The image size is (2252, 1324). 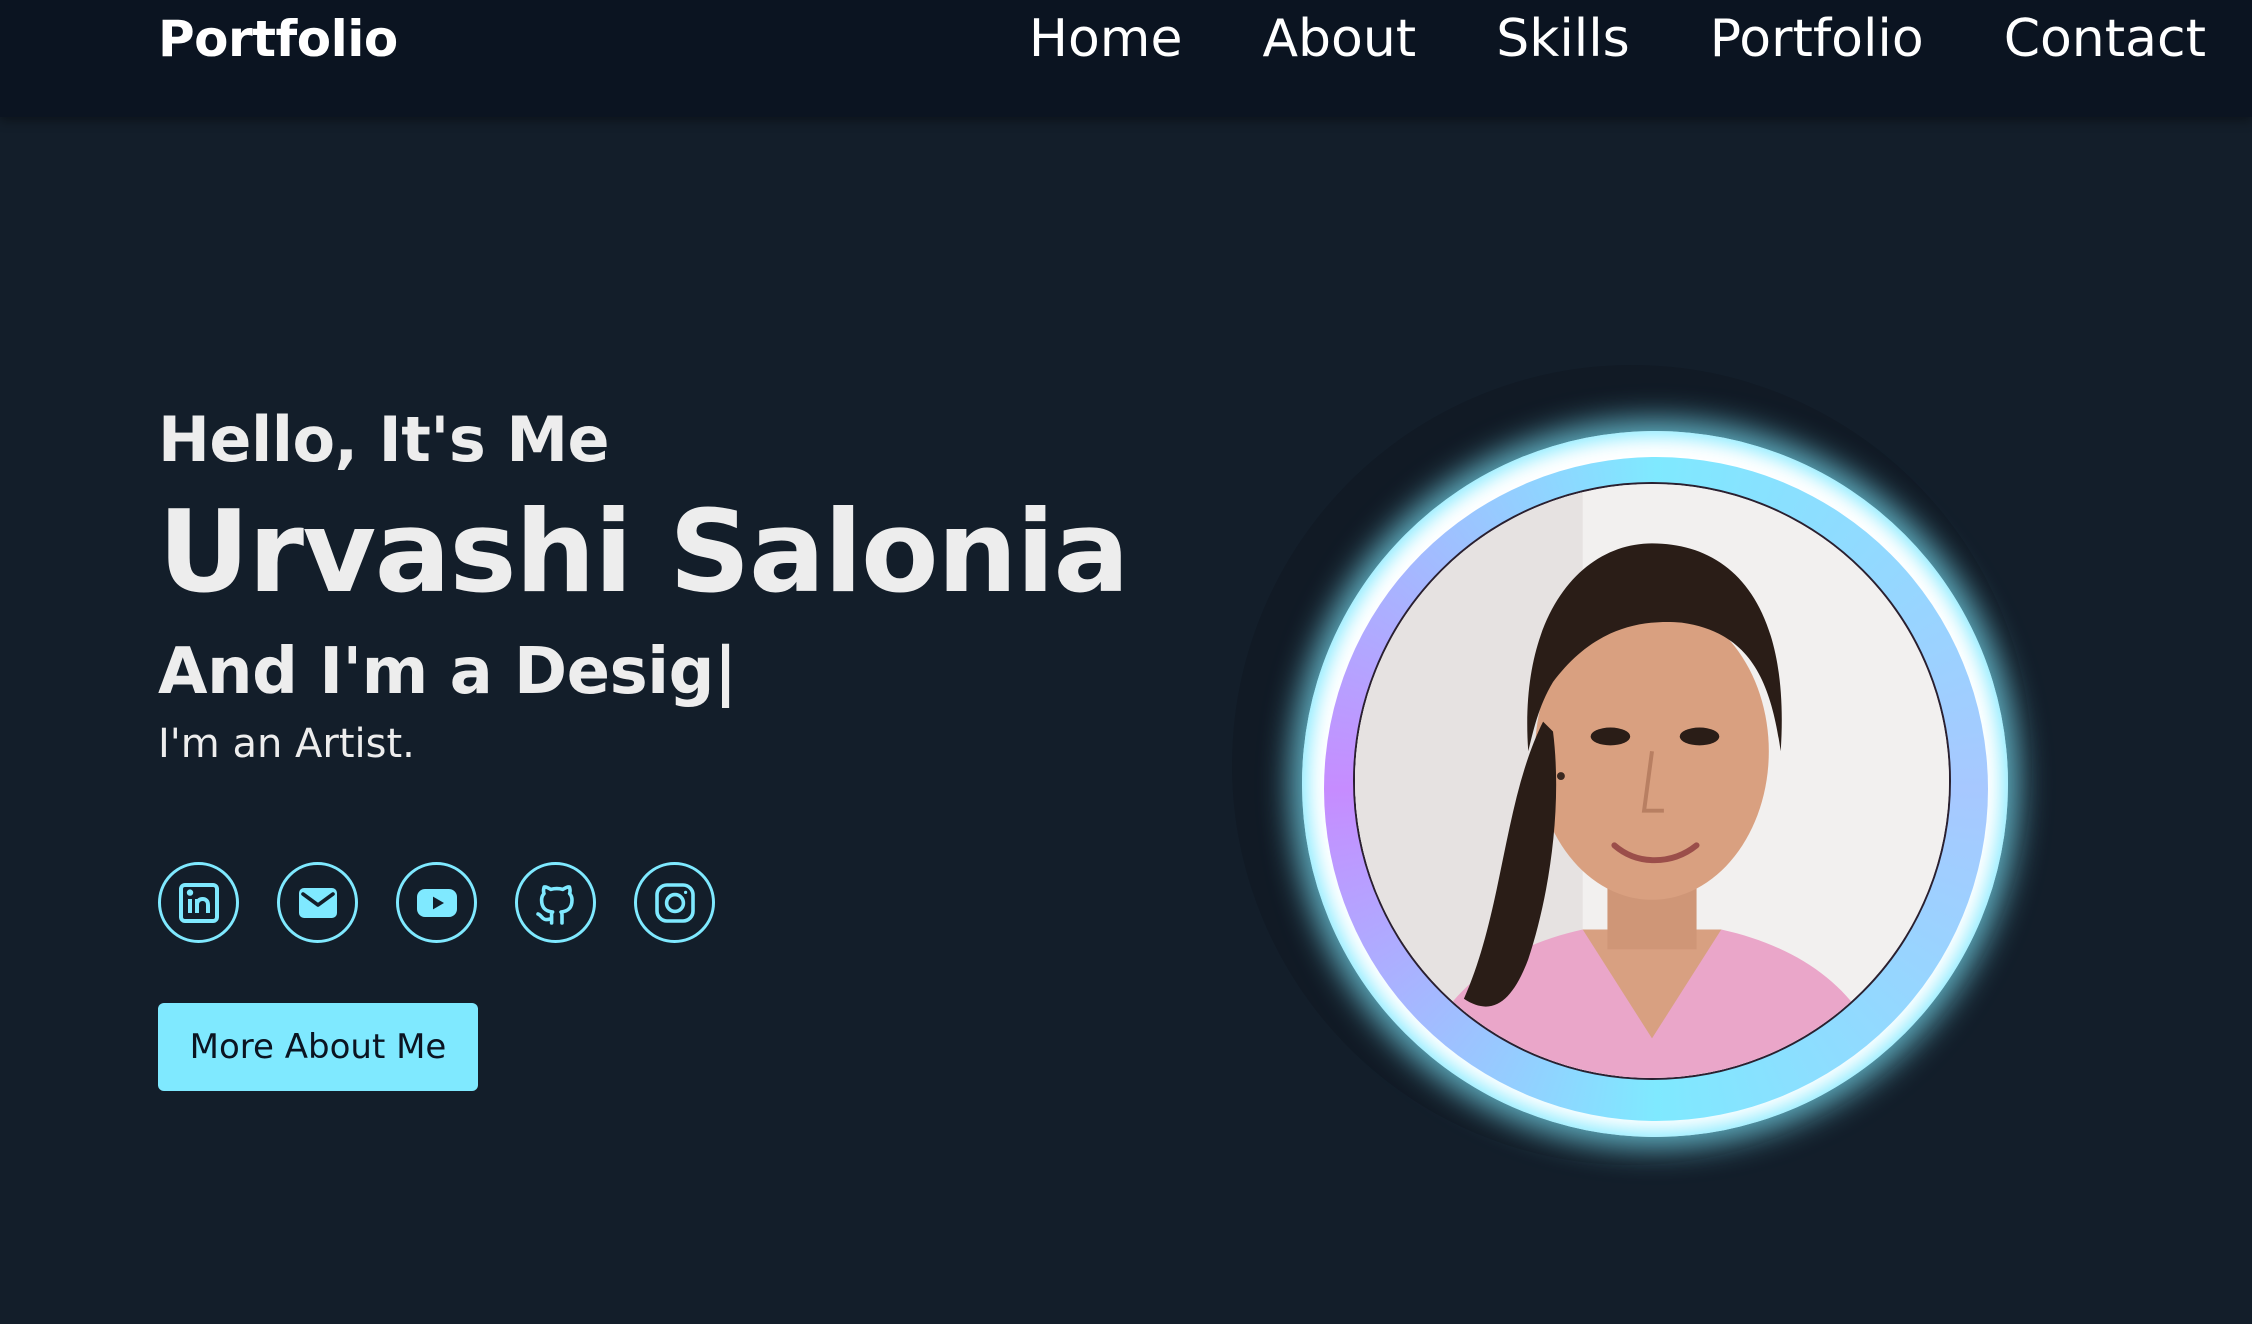 I want to click on github-link, so click(x=555, y=902).